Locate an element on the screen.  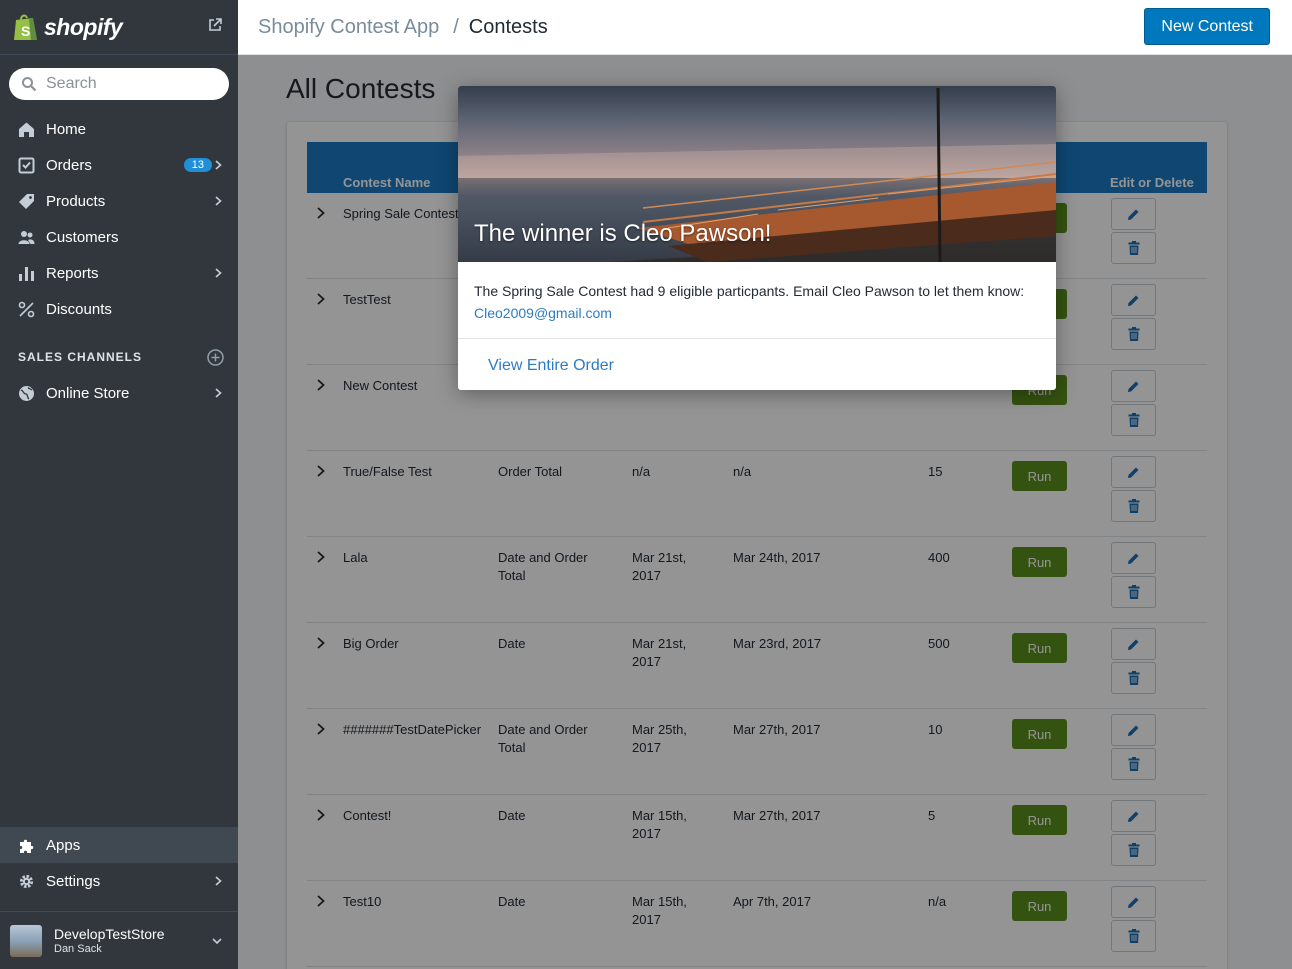
sidebar-item-label: Customers is located at coordinates (82, 237).